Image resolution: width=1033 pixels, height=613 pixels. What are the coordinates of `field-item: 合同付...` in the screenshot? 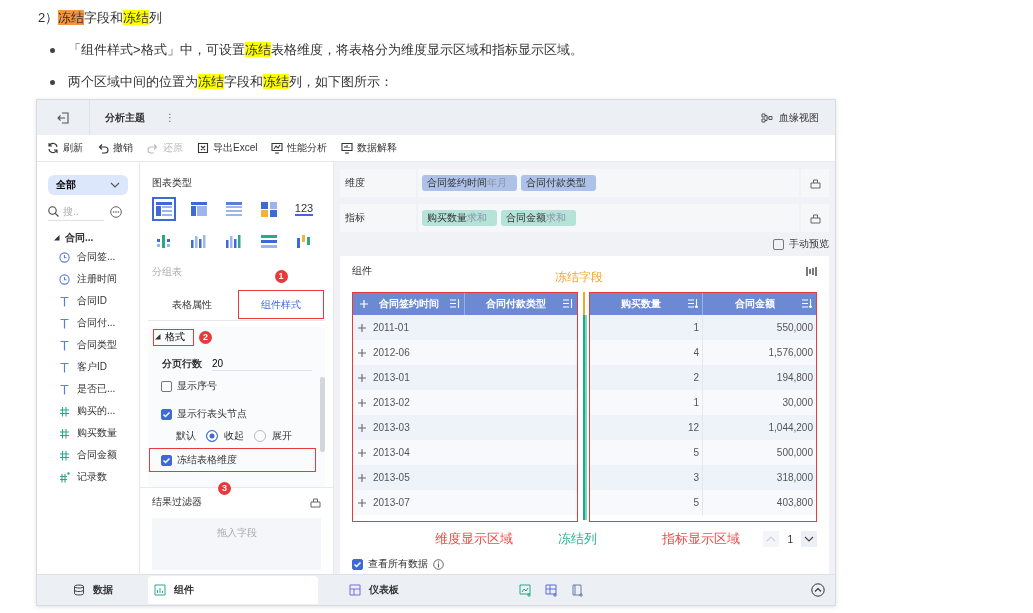 It's located at (89, 323).